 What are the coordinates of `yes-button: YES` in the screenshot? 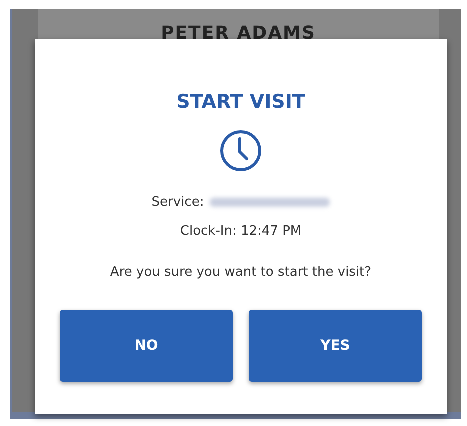 It's located at (335, 346).